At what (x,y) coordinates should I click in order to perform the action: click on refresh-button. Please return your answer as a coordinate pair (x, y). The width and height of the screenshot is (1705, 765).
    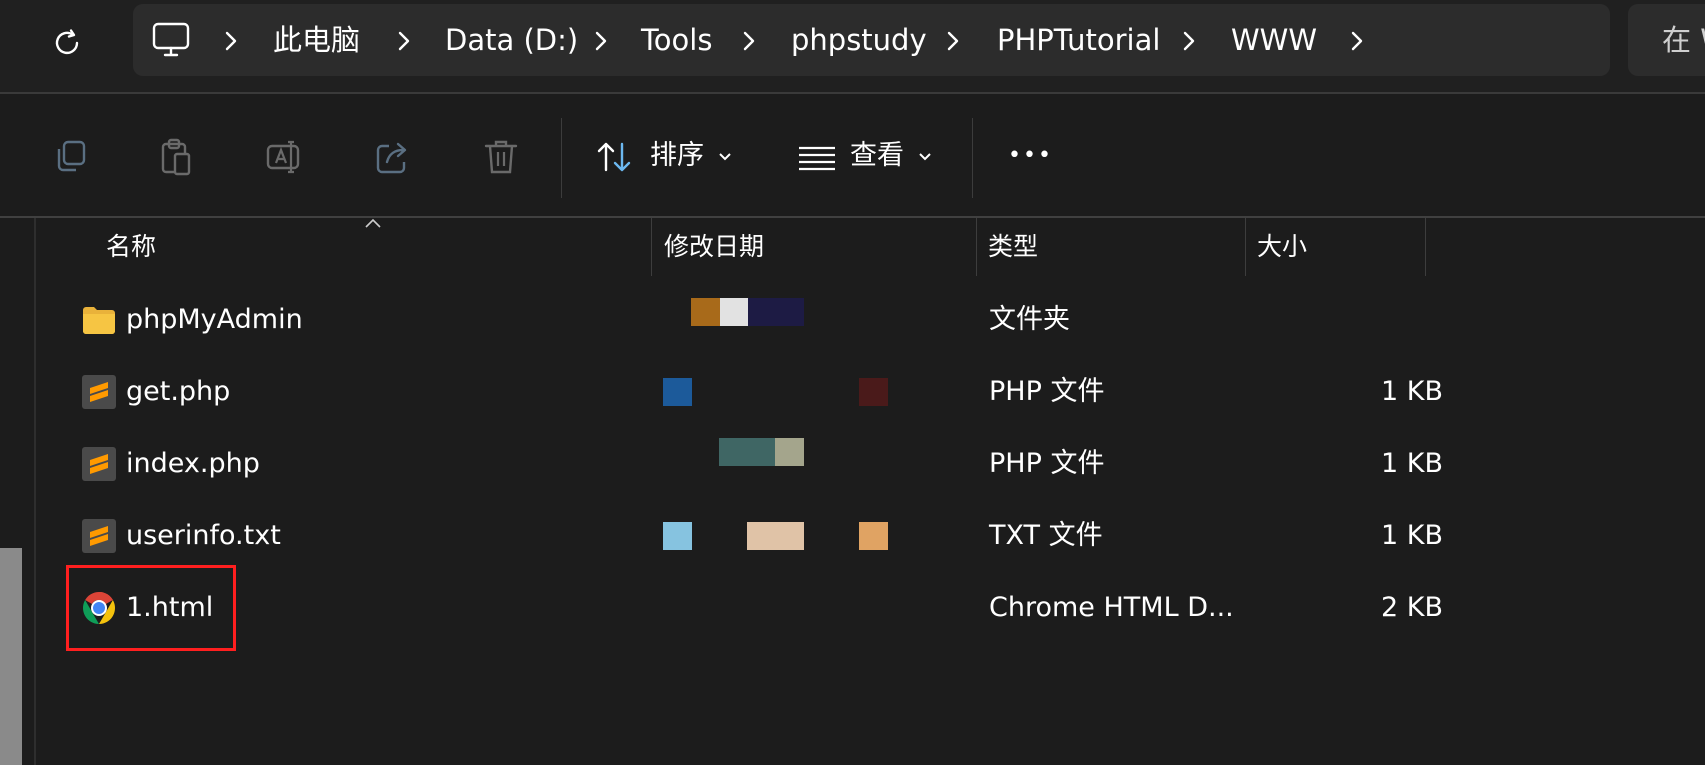
    Looking at the image, I should click on (67, 43).